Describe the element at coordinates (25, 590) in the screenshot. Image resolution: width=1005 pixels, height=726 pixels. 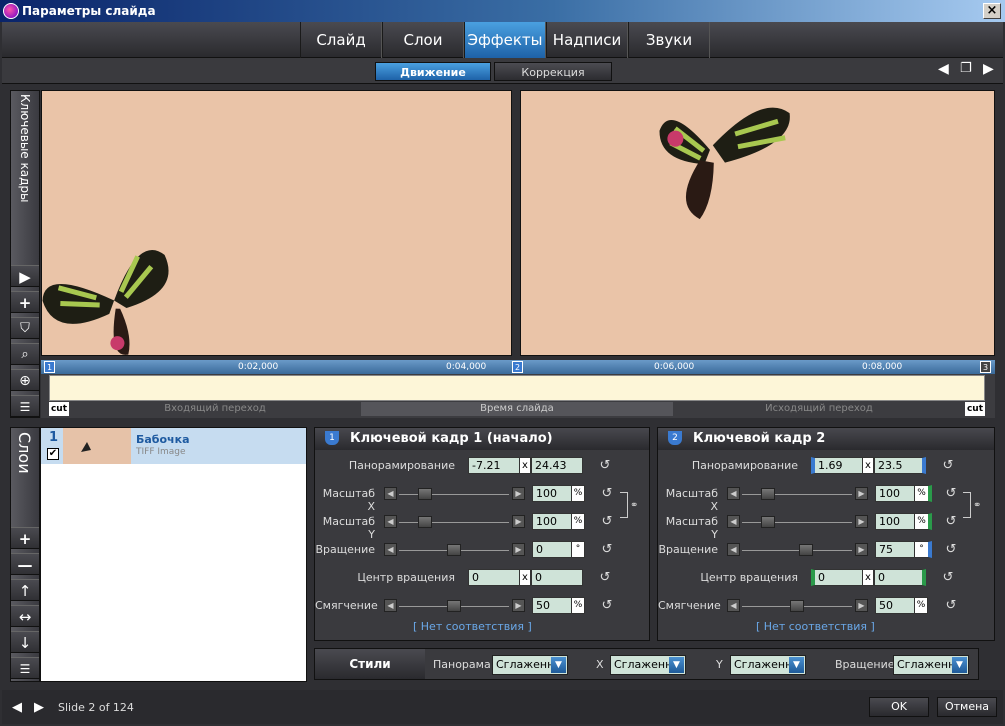
I see `move-up-icon: ↑` at that location.